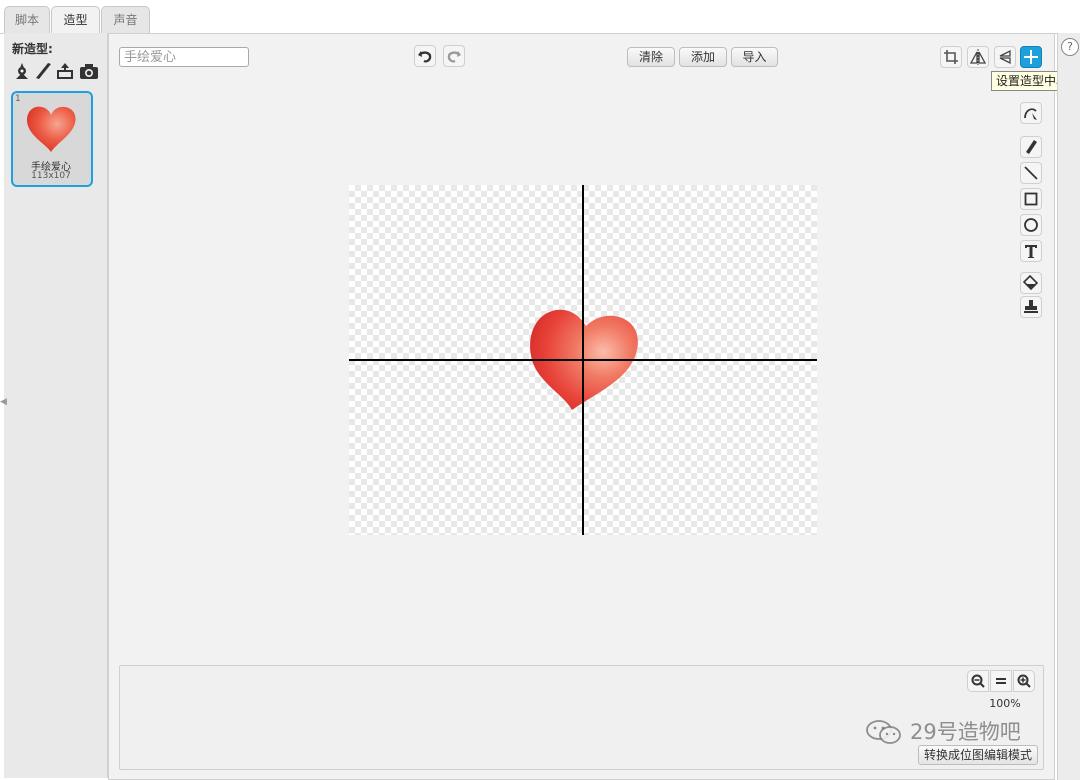 Image resolution: width=1080 pixels, height=780 pixels. I want to click on text-icon, so click(1031, 251).